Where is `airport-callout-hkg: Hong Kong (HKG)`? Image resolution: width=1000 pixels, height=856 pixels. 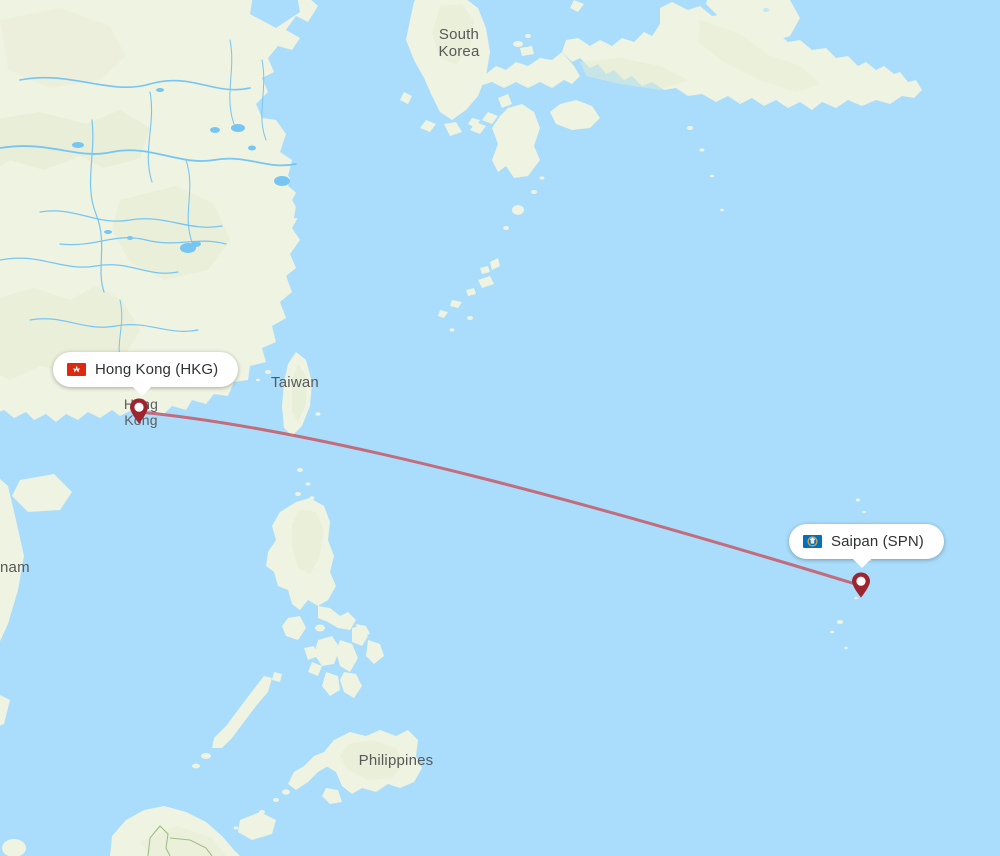 airport-callout-hkg: Hong Kong (HKG) is located at coordinates (146, 374).